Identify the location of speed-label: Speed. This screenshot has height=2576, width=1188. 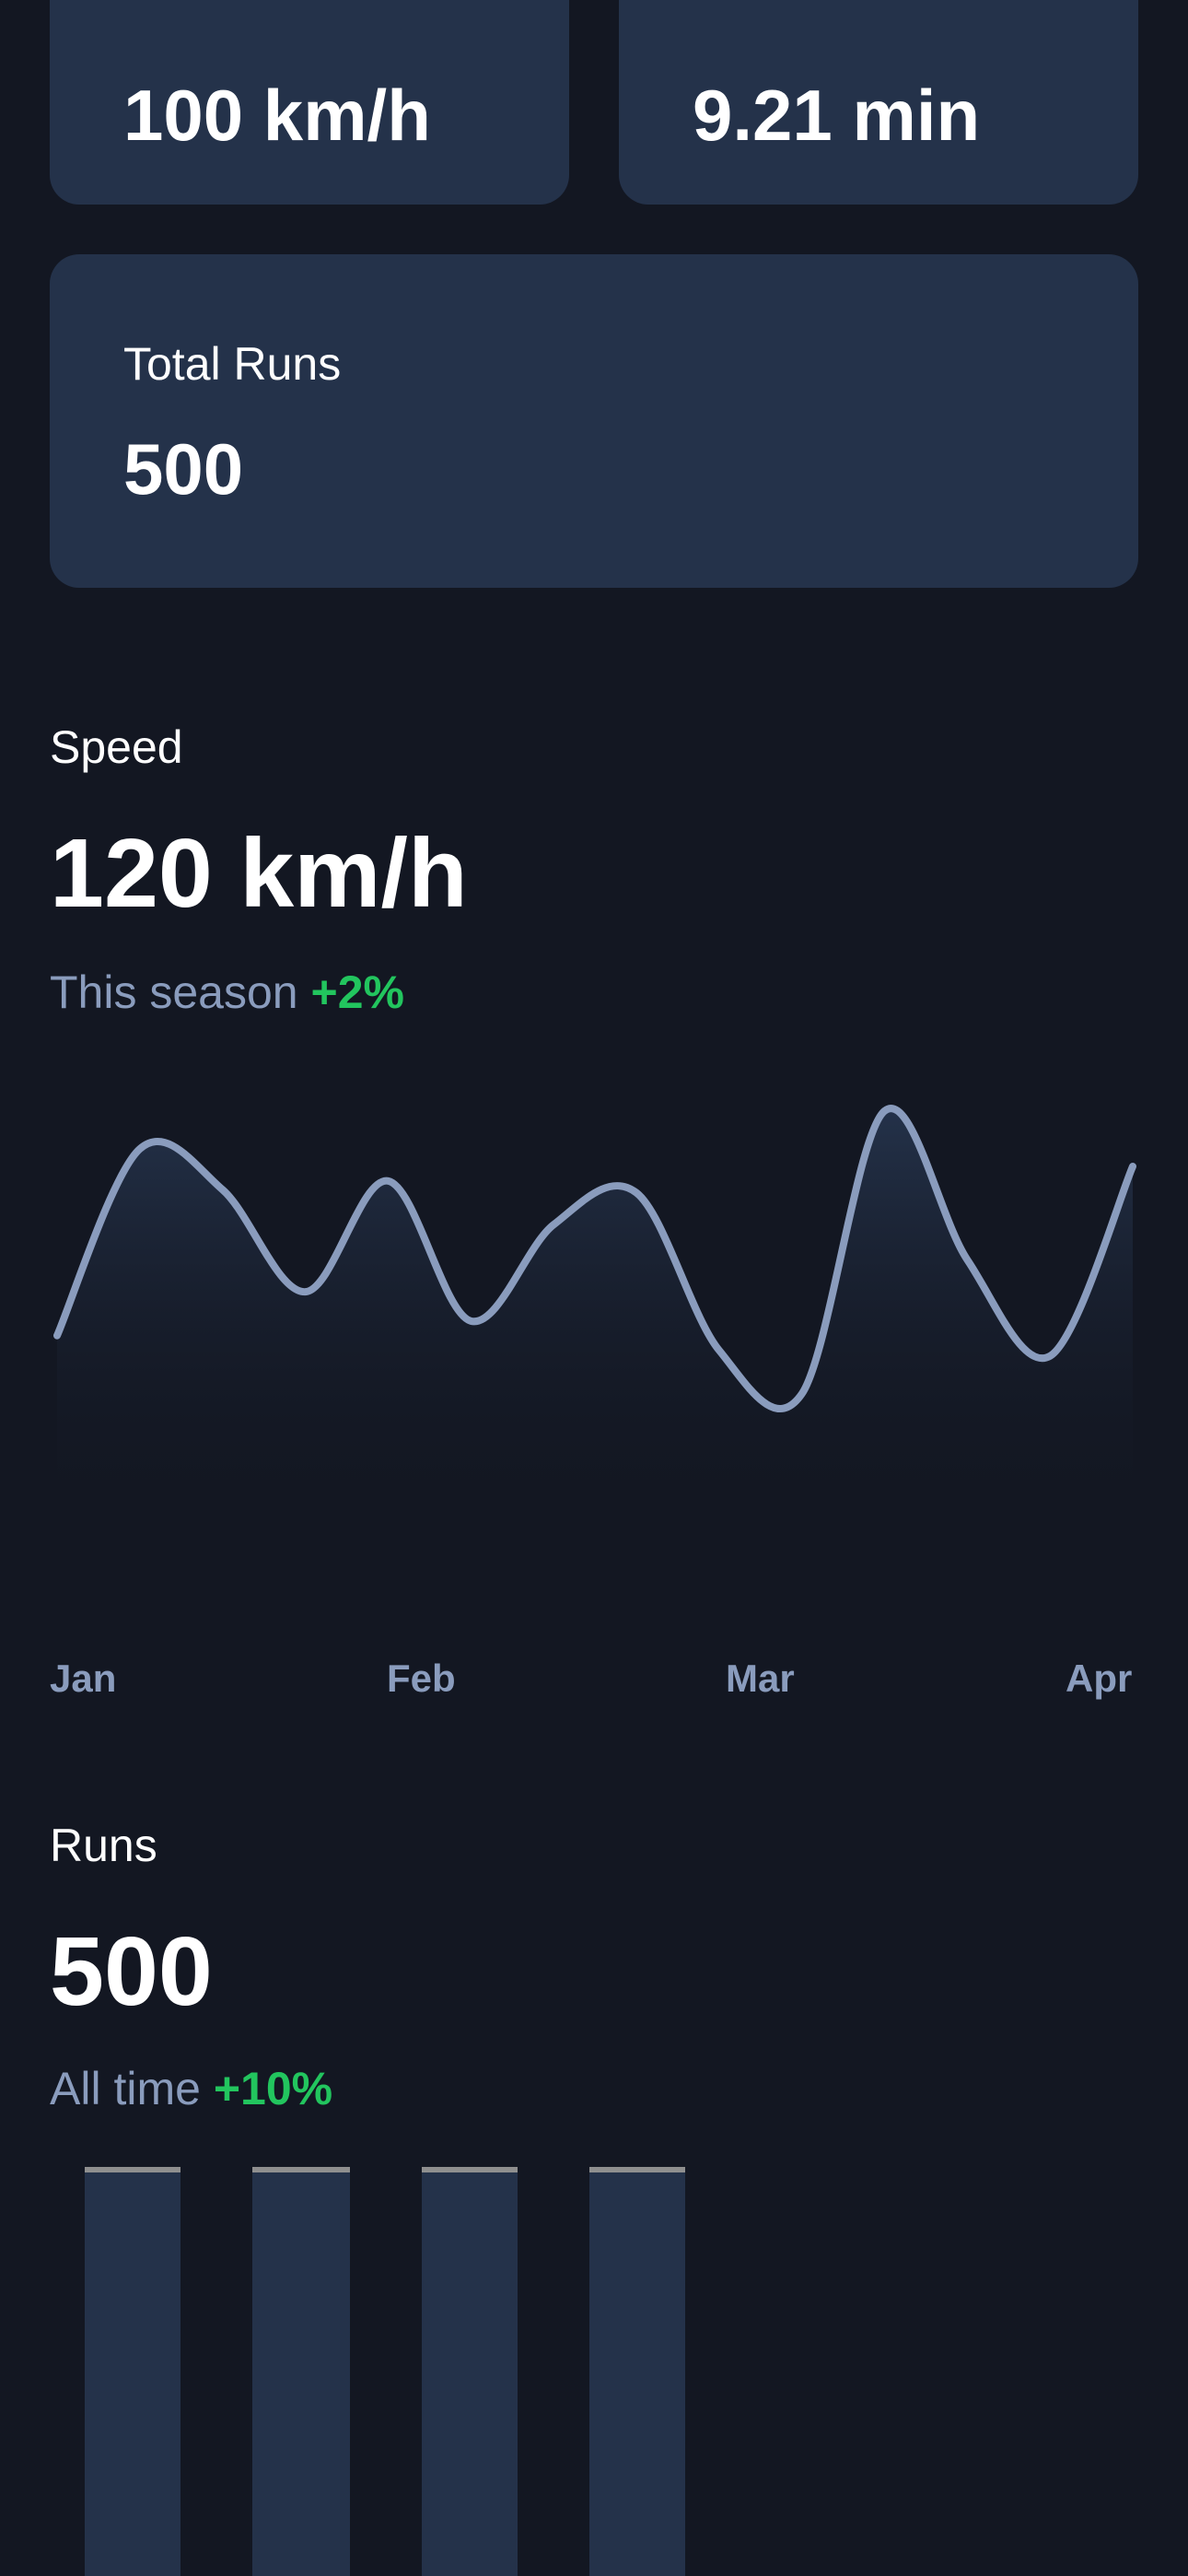
(116, 747).